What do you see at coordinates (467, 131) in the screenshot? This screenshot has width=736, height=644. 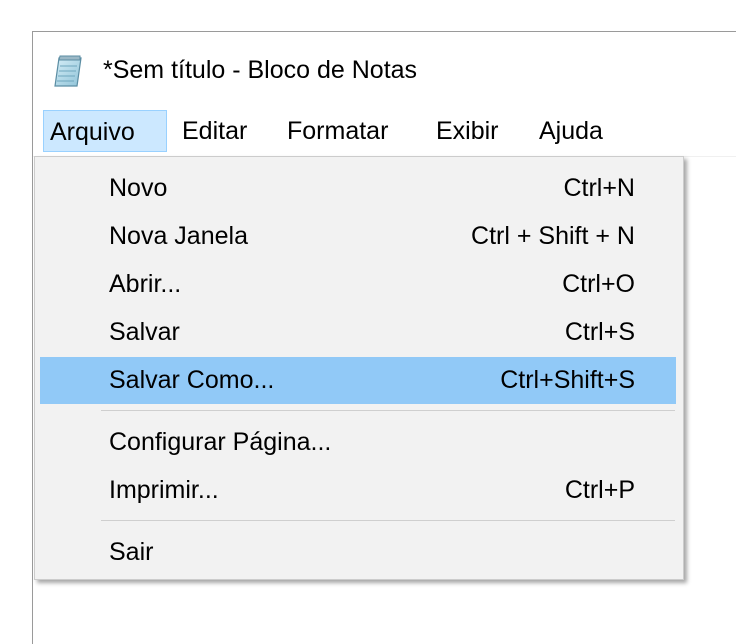 I see `menu-exibir: Exibir` at bounding box center [467, 131].